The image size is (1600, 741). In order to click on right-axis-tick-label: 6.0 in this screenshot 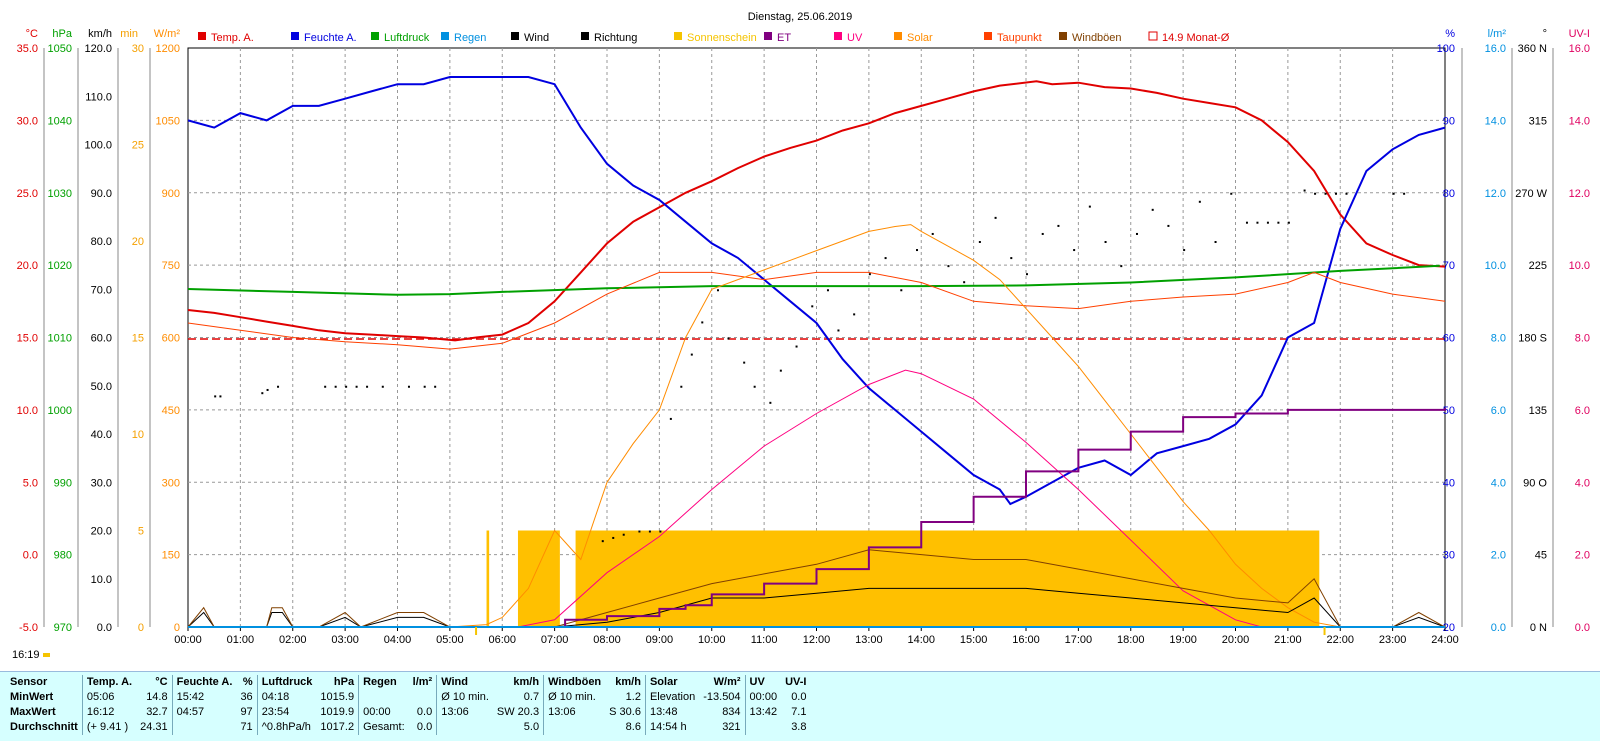, I will do `click(1582, 411)`.